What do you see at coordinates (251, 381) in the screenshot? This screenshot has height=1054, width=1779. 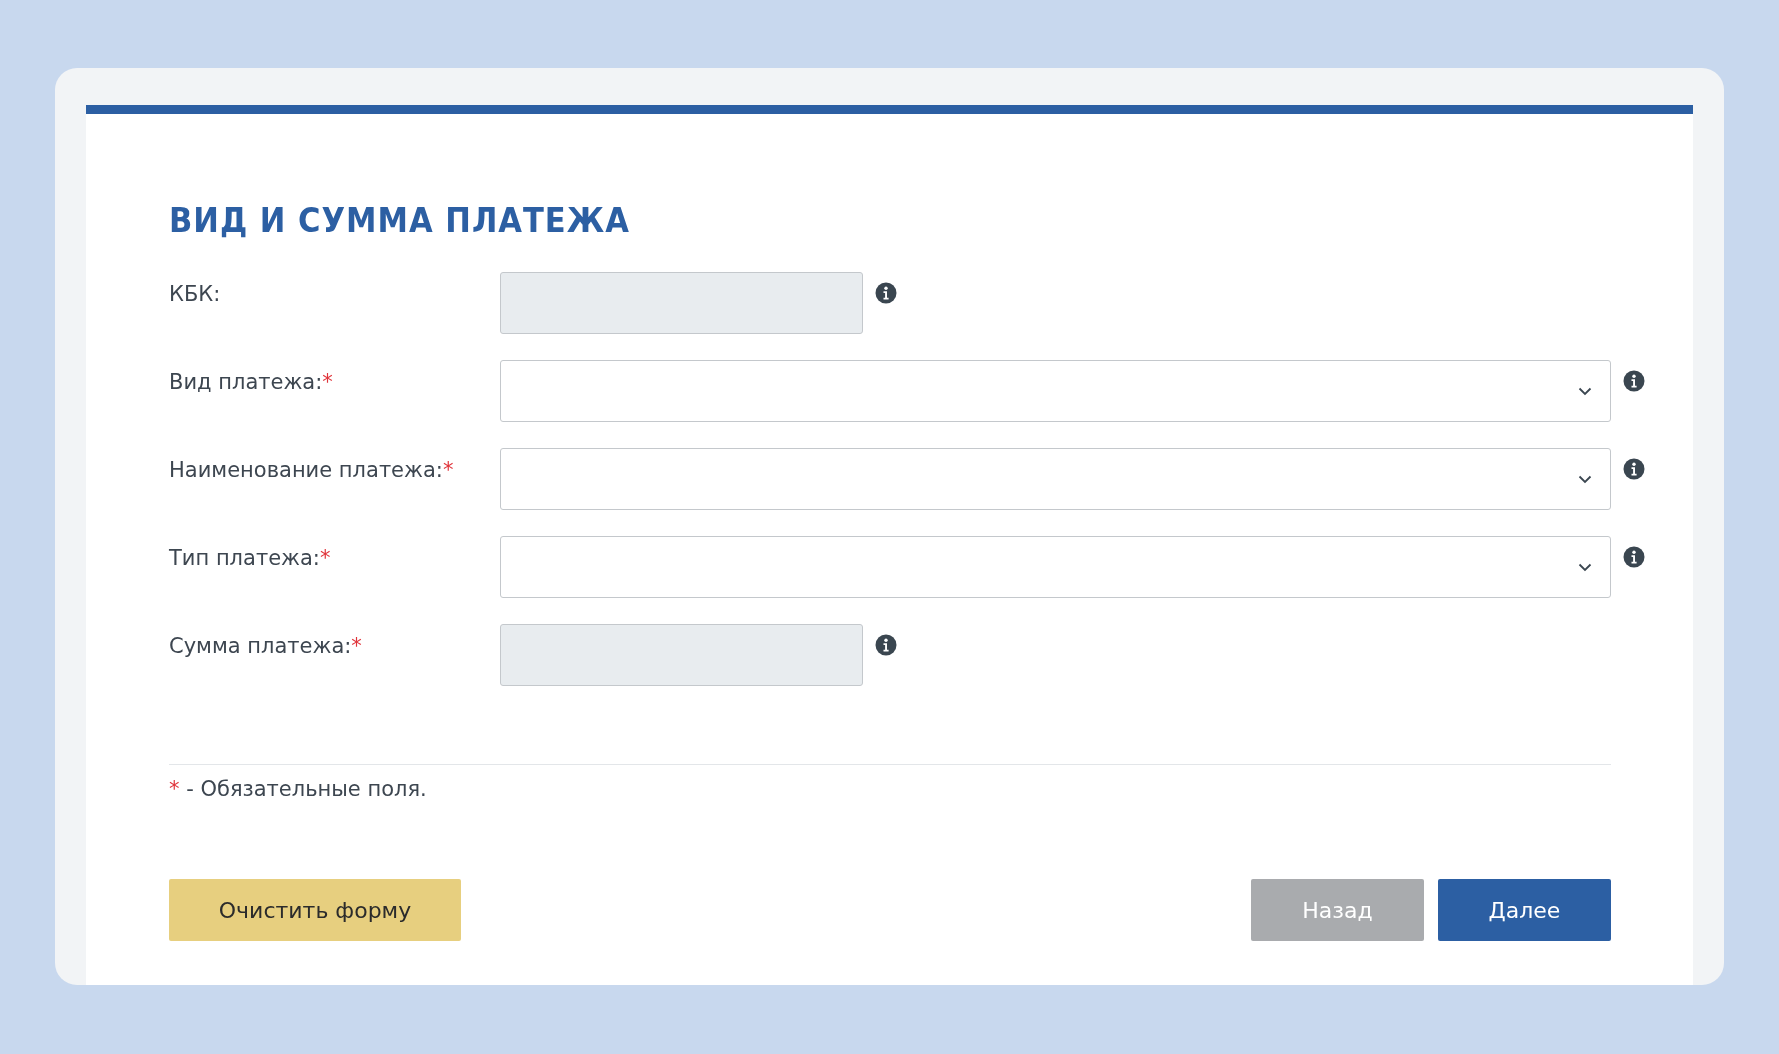 I see `field-label: Вид платежа:*` at bounding box center [251, 381].